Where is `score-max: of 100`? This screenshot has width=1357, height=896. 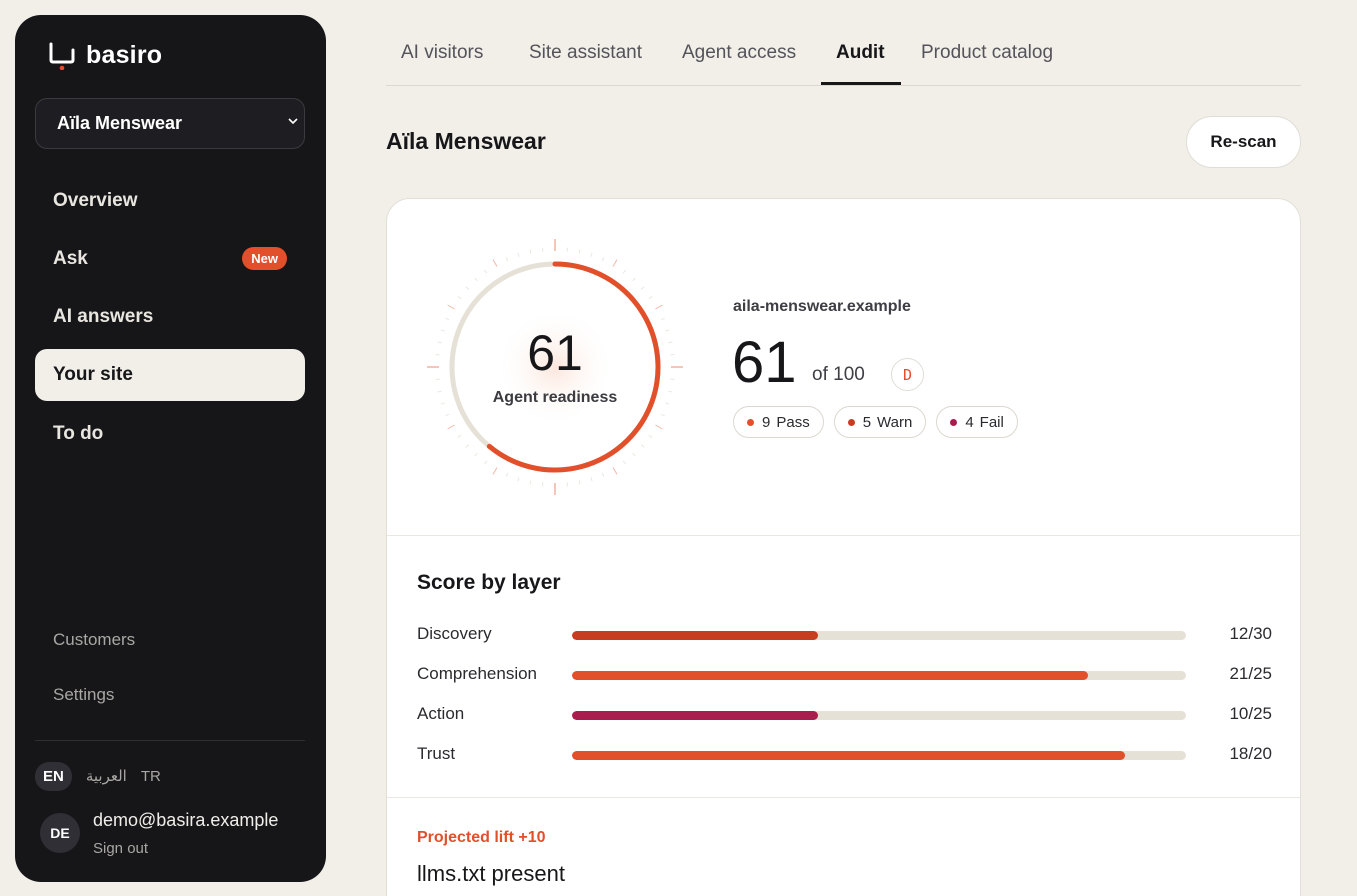 score-max: of 100 is located at coordinates (838, 374).